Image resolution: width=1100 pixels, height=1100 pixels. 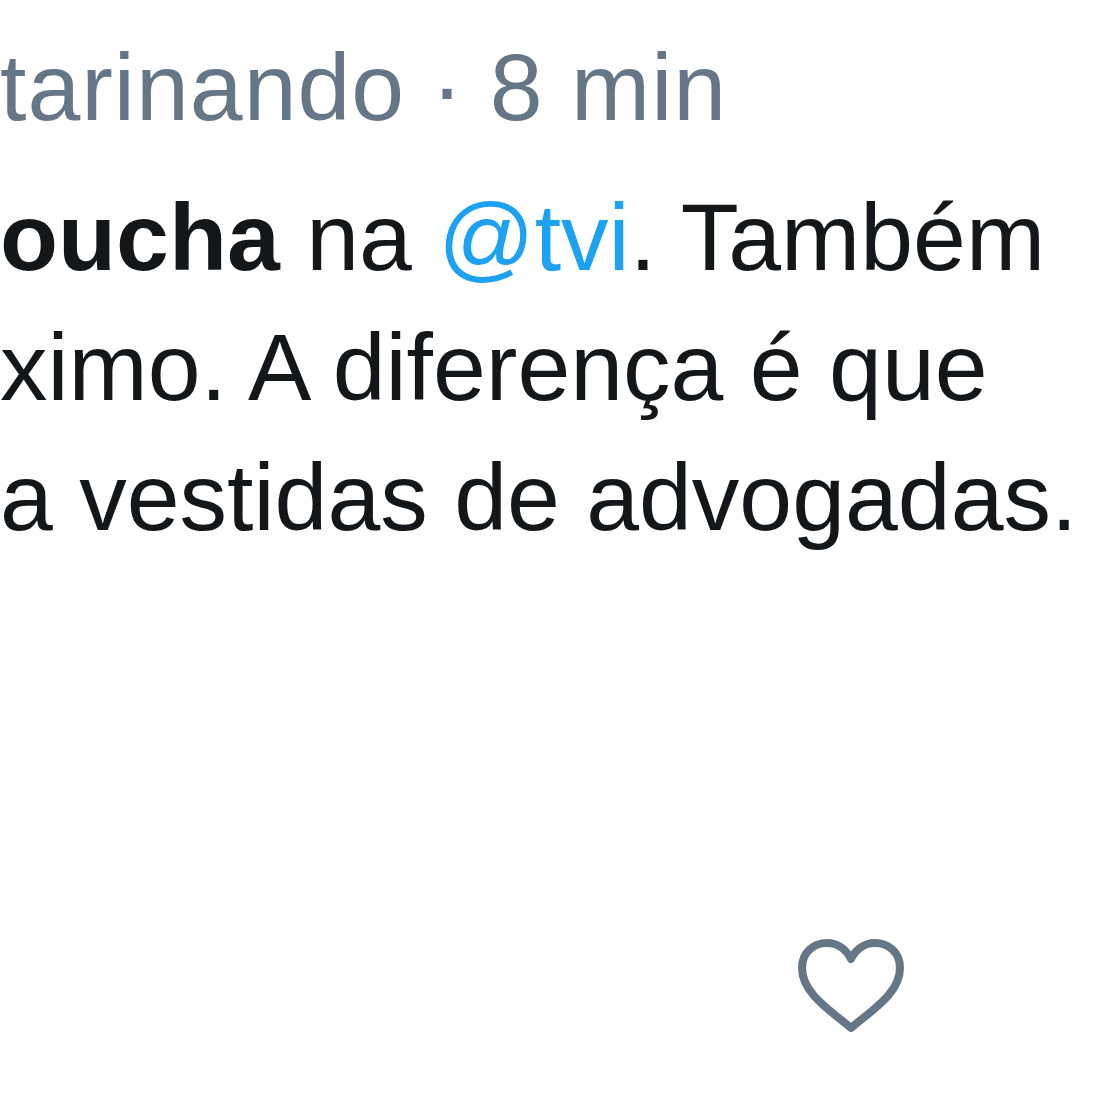 I want to click on timestamp: 8 min, so click(x=608, y=87).